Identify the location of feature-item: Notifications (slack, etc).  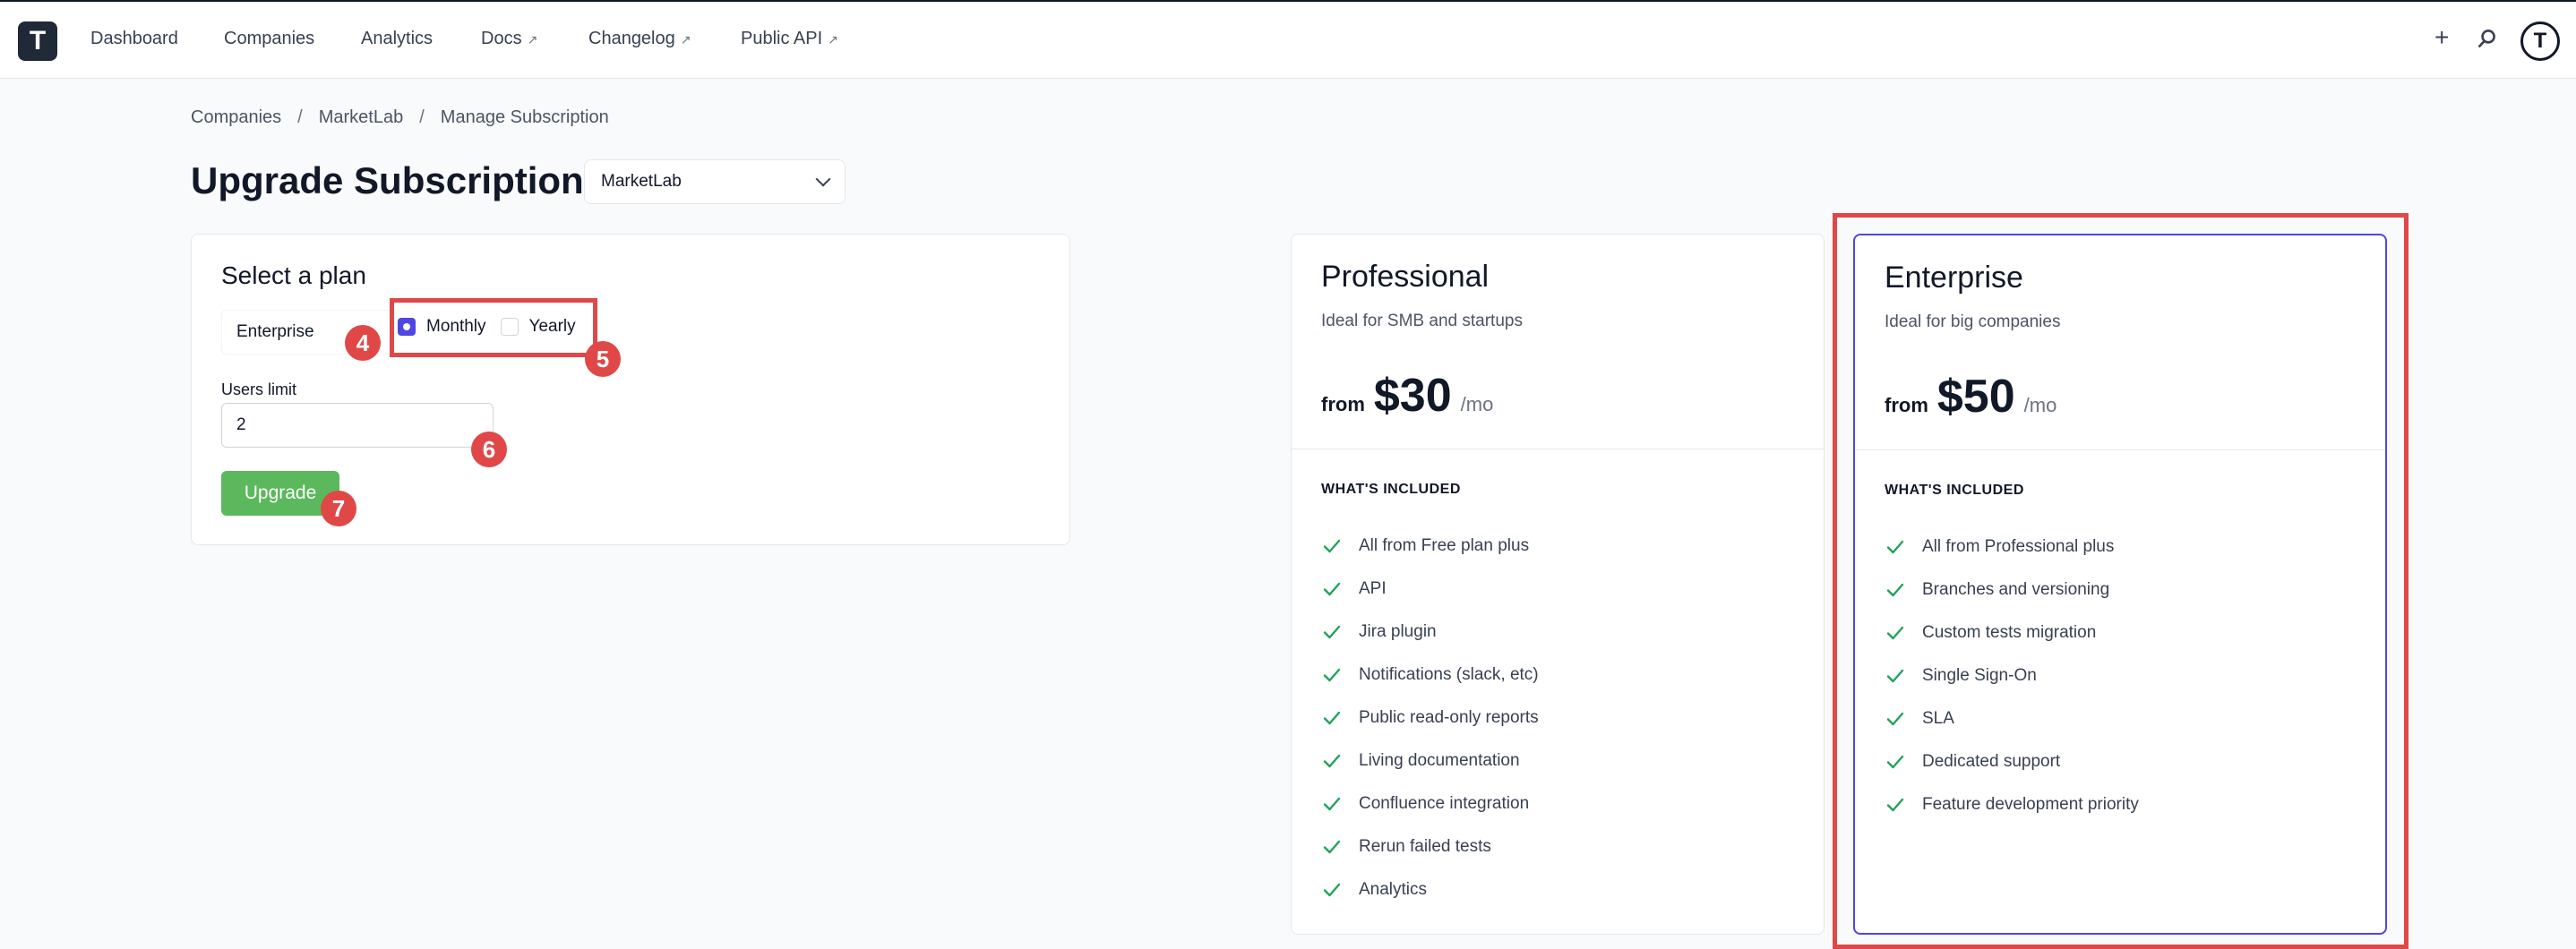
(1430, 675).